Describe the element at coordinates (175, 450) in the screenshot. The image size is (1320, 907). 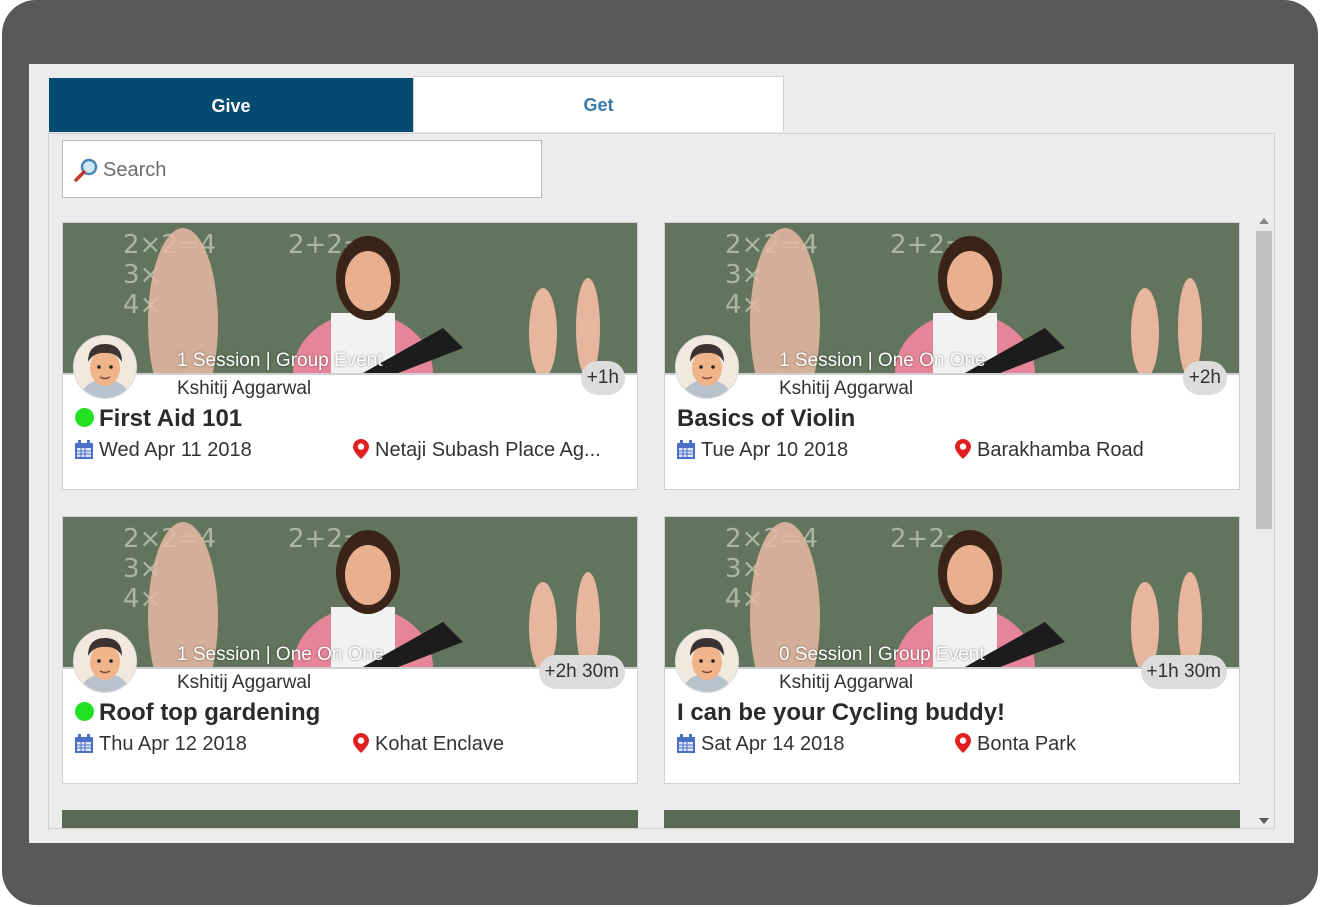
I see `event-date-text: Wed Apr 11 2018` at that location.